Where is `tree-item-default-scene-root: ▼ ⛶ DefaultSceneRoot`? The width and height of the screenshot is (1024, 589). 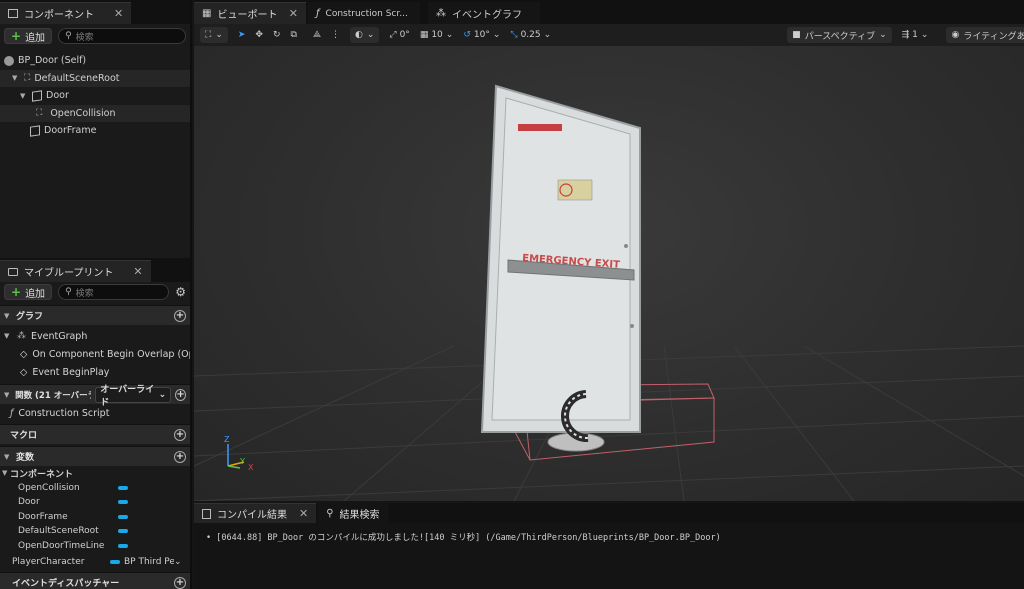
tree-item-default-scene-root: ▼ ⛶ DefaultSceneRoot is located at coordinates (95, 78).